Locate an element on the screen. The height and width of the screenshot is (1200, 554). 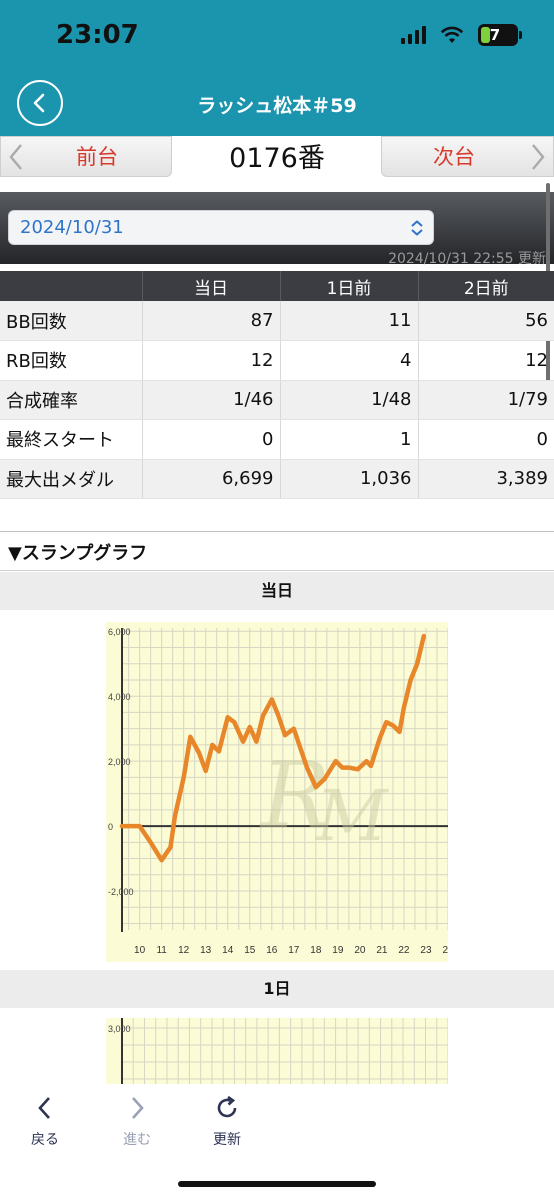
page-title: ラッシュ松本＃59 is located at coordinates (277, 106).